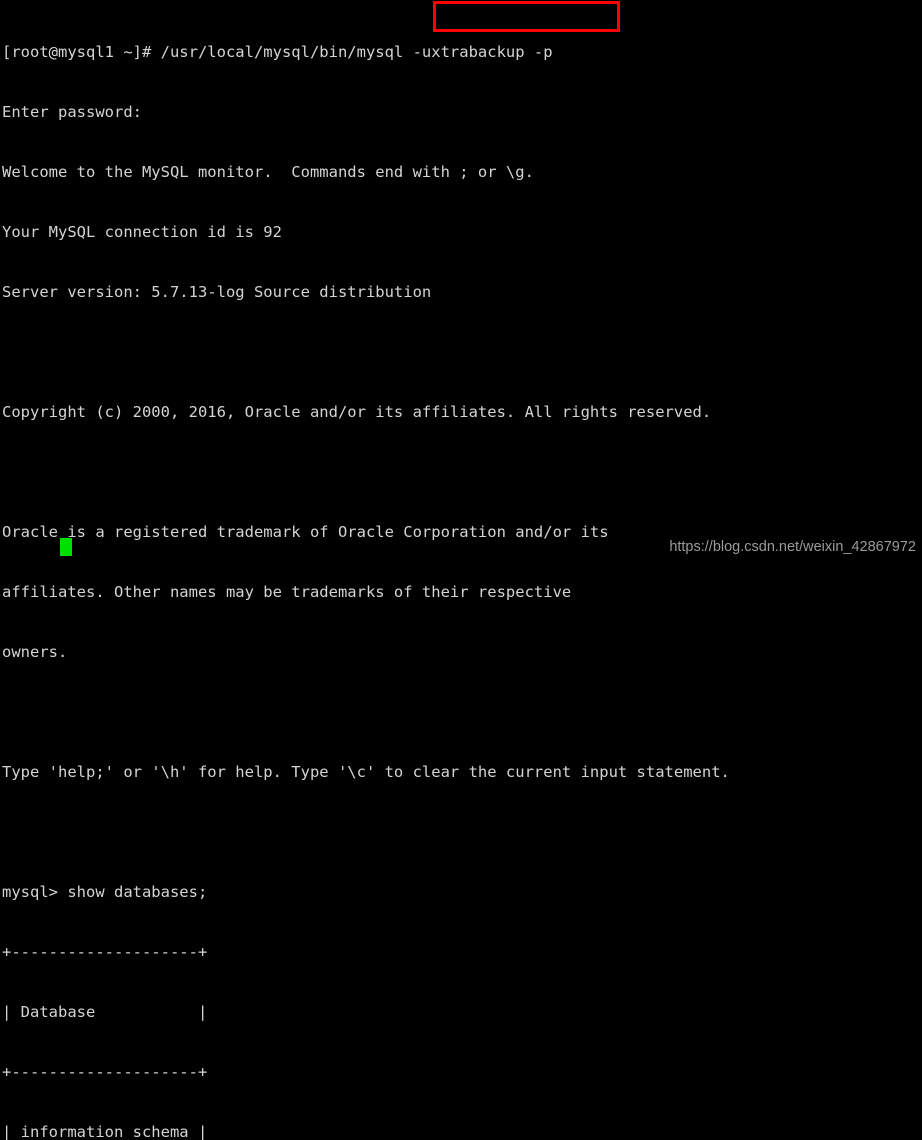 The height and width of the screenshot is (1140, 922). Describe the element at coordinates (105, 1012) in the screenshot. I see `table-header-row: | Database |` at that location.